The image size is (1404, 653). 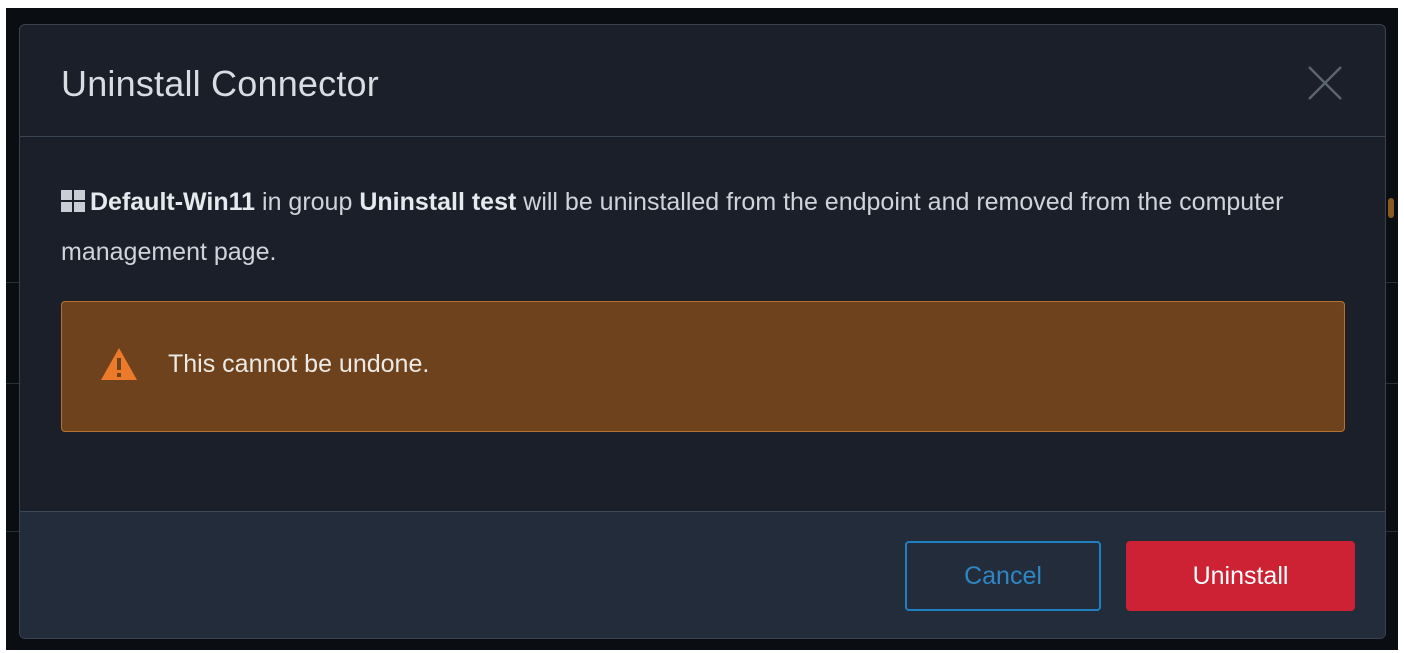 I want to click on warning-text: This cannot be undone., so click(x=299, y=364).